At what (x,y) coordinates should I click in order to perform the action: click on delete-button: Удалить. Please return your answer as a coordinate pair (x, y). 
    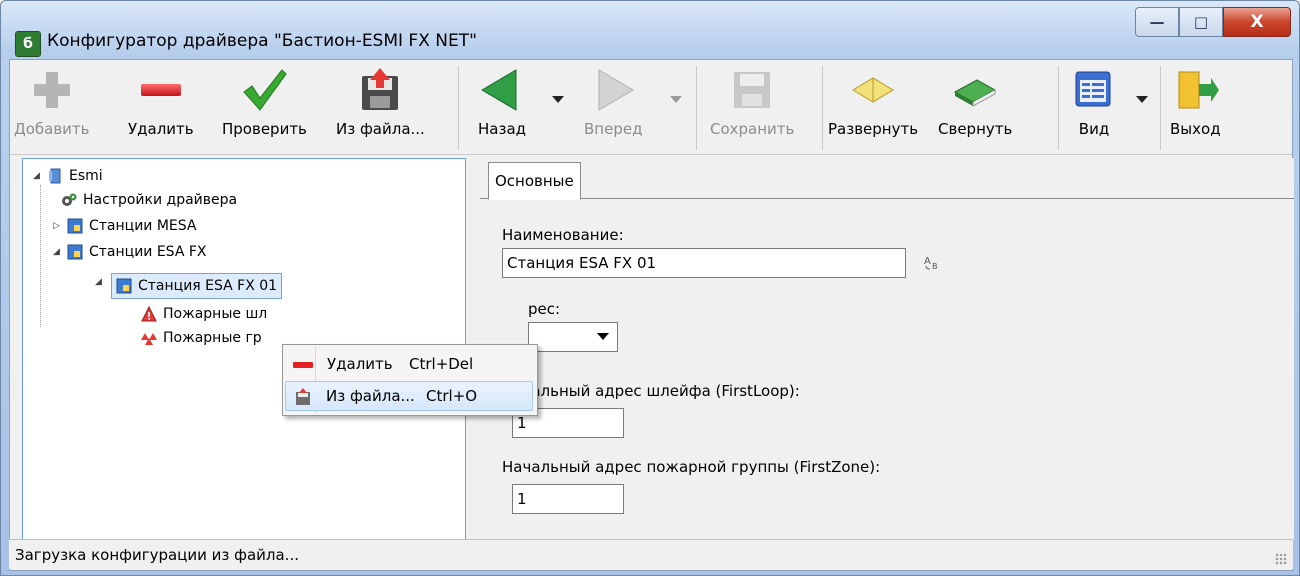
    Looking at the image, I should click on (161, 108).